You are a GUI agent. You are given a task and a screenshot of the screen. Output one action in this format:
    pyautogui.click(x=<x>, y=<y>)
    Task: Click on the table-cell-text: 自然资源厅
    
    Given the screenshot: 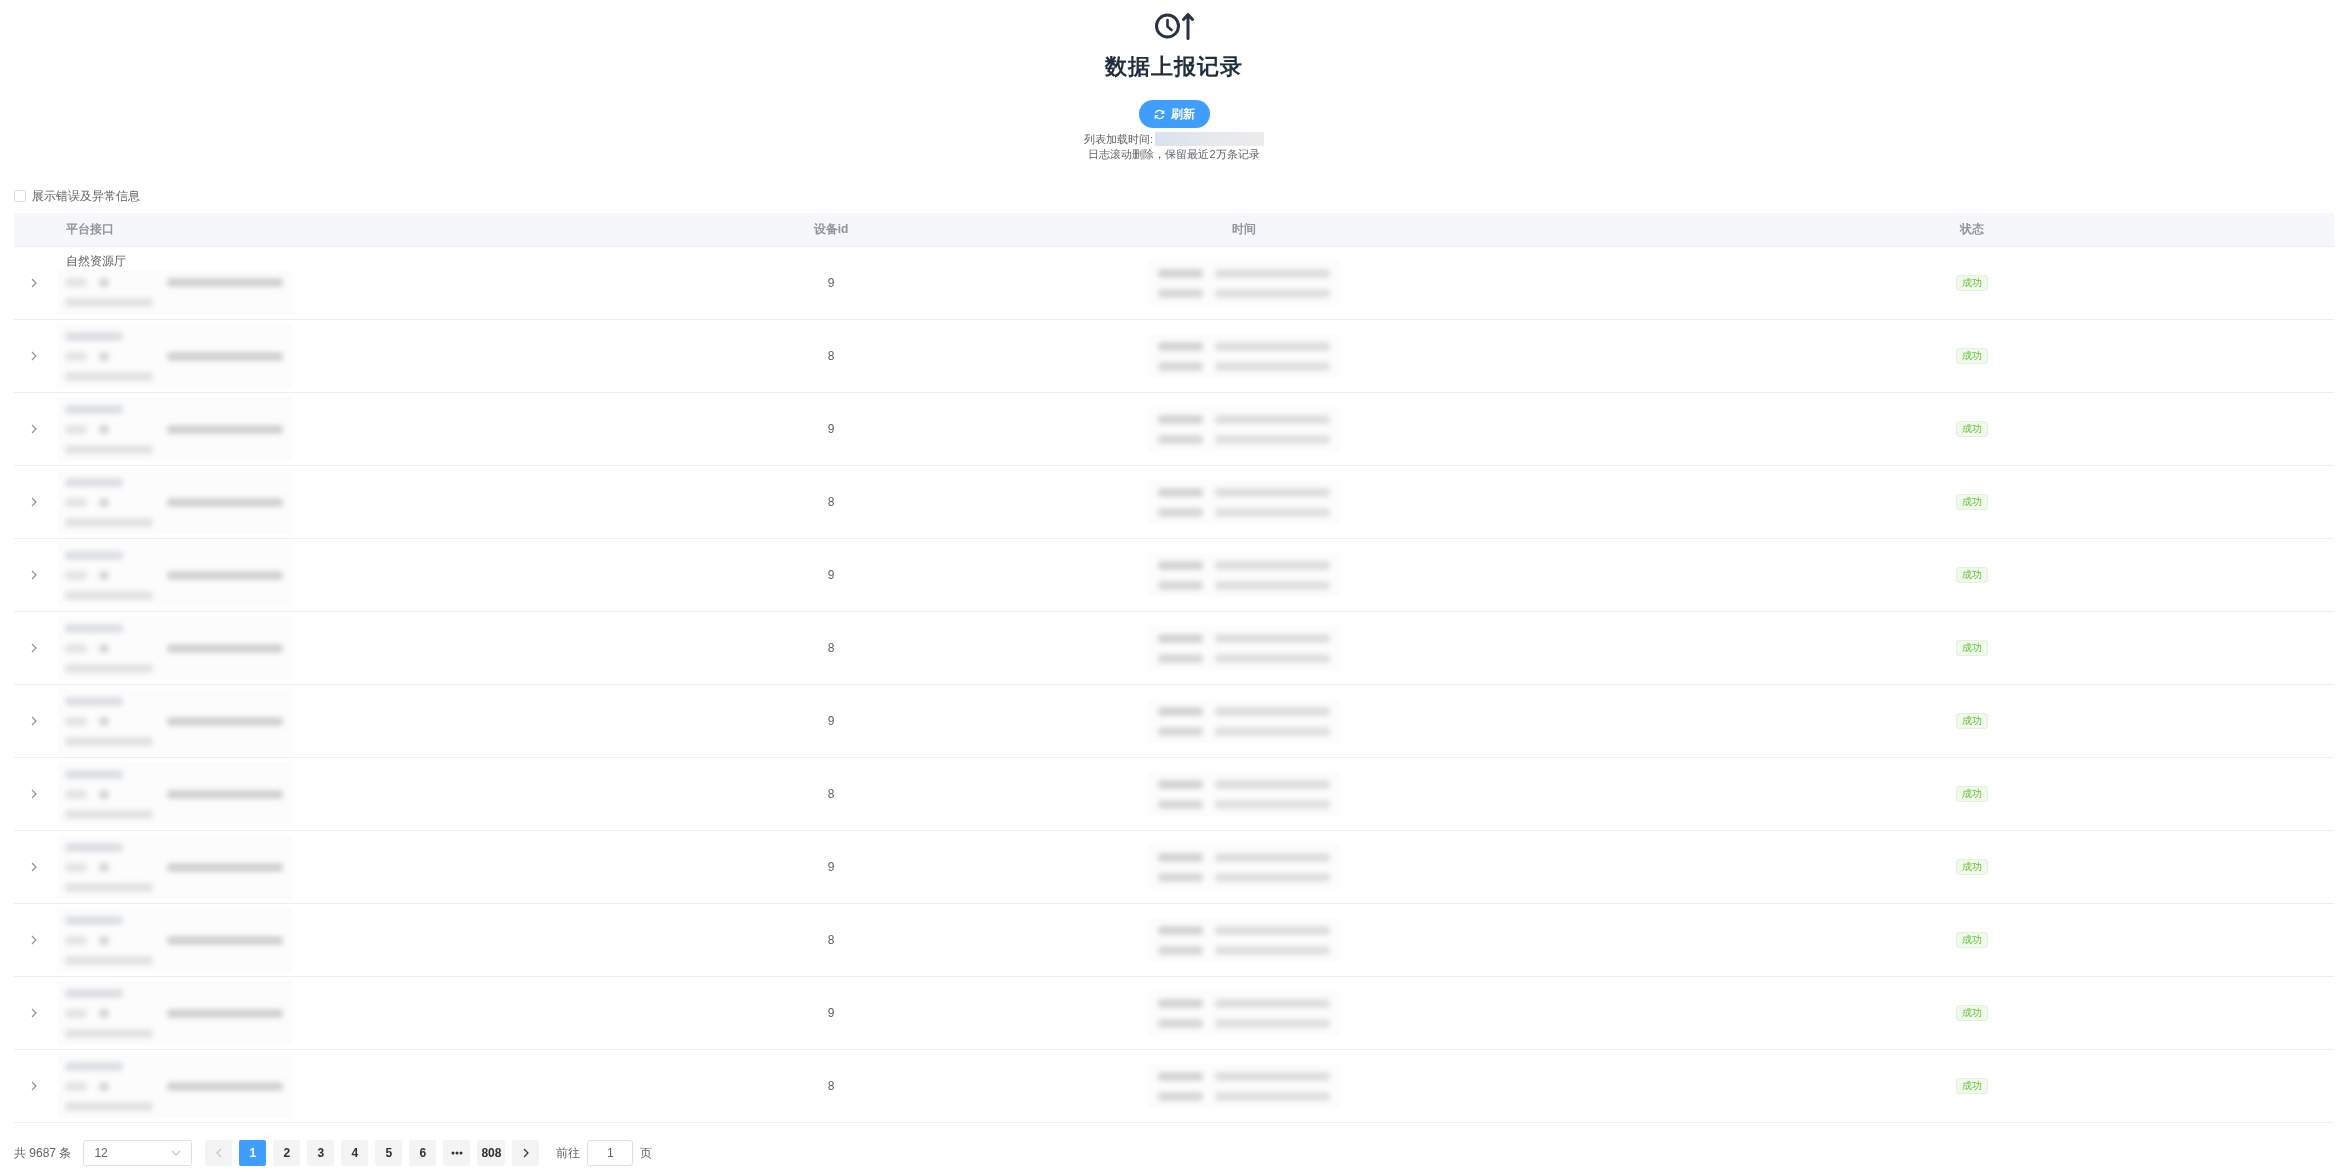 What is the action you would take?
    pyautogui.click(x=96, y=261)
    